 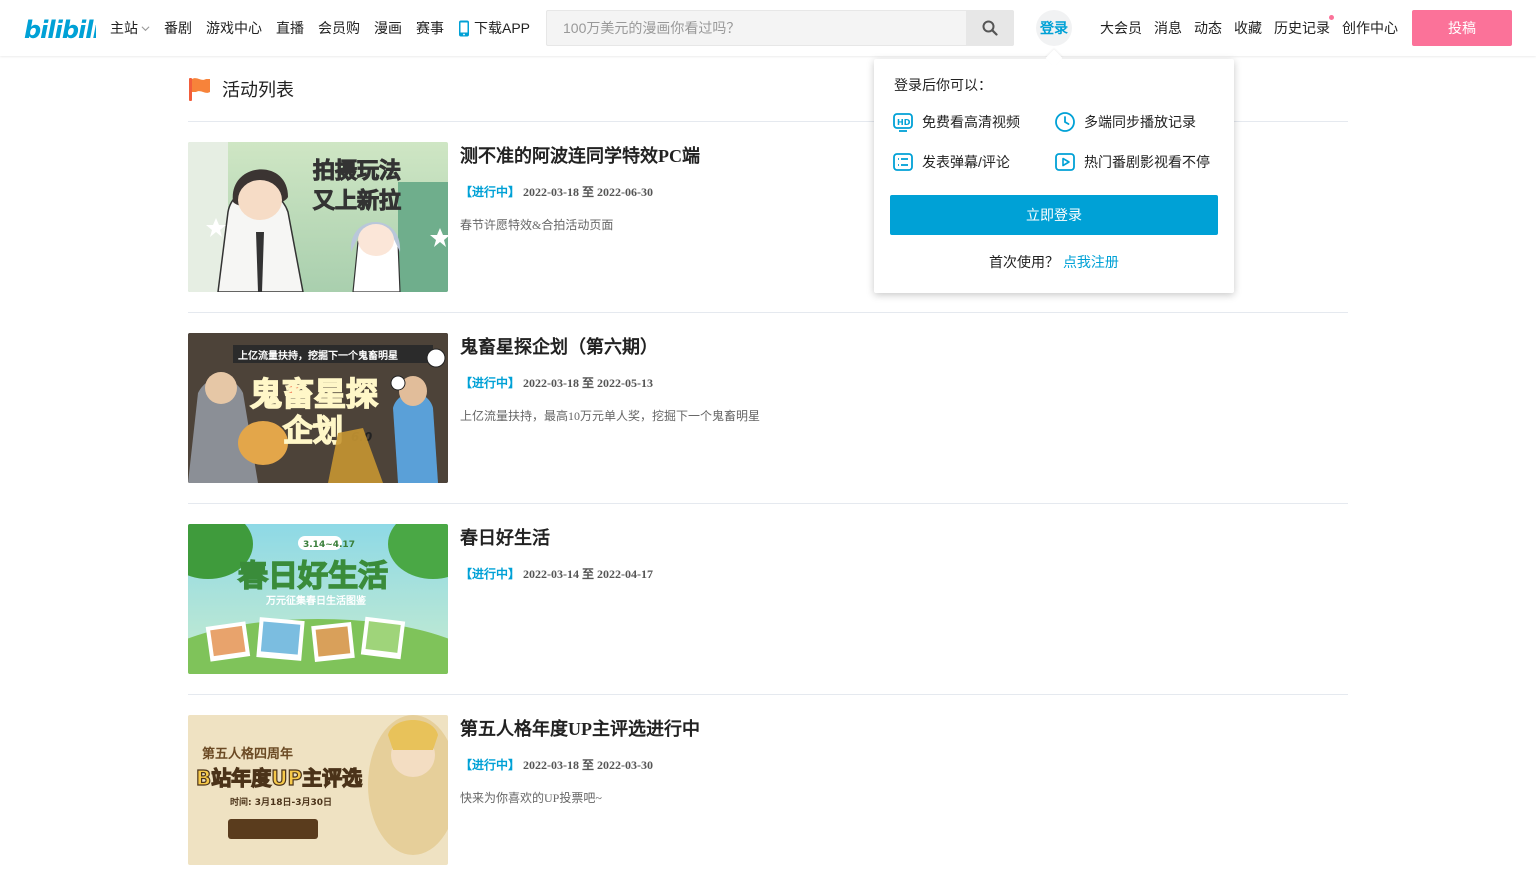 I want to click on perk-item: 多端同步播放记录, so click(x=1125, y=122).